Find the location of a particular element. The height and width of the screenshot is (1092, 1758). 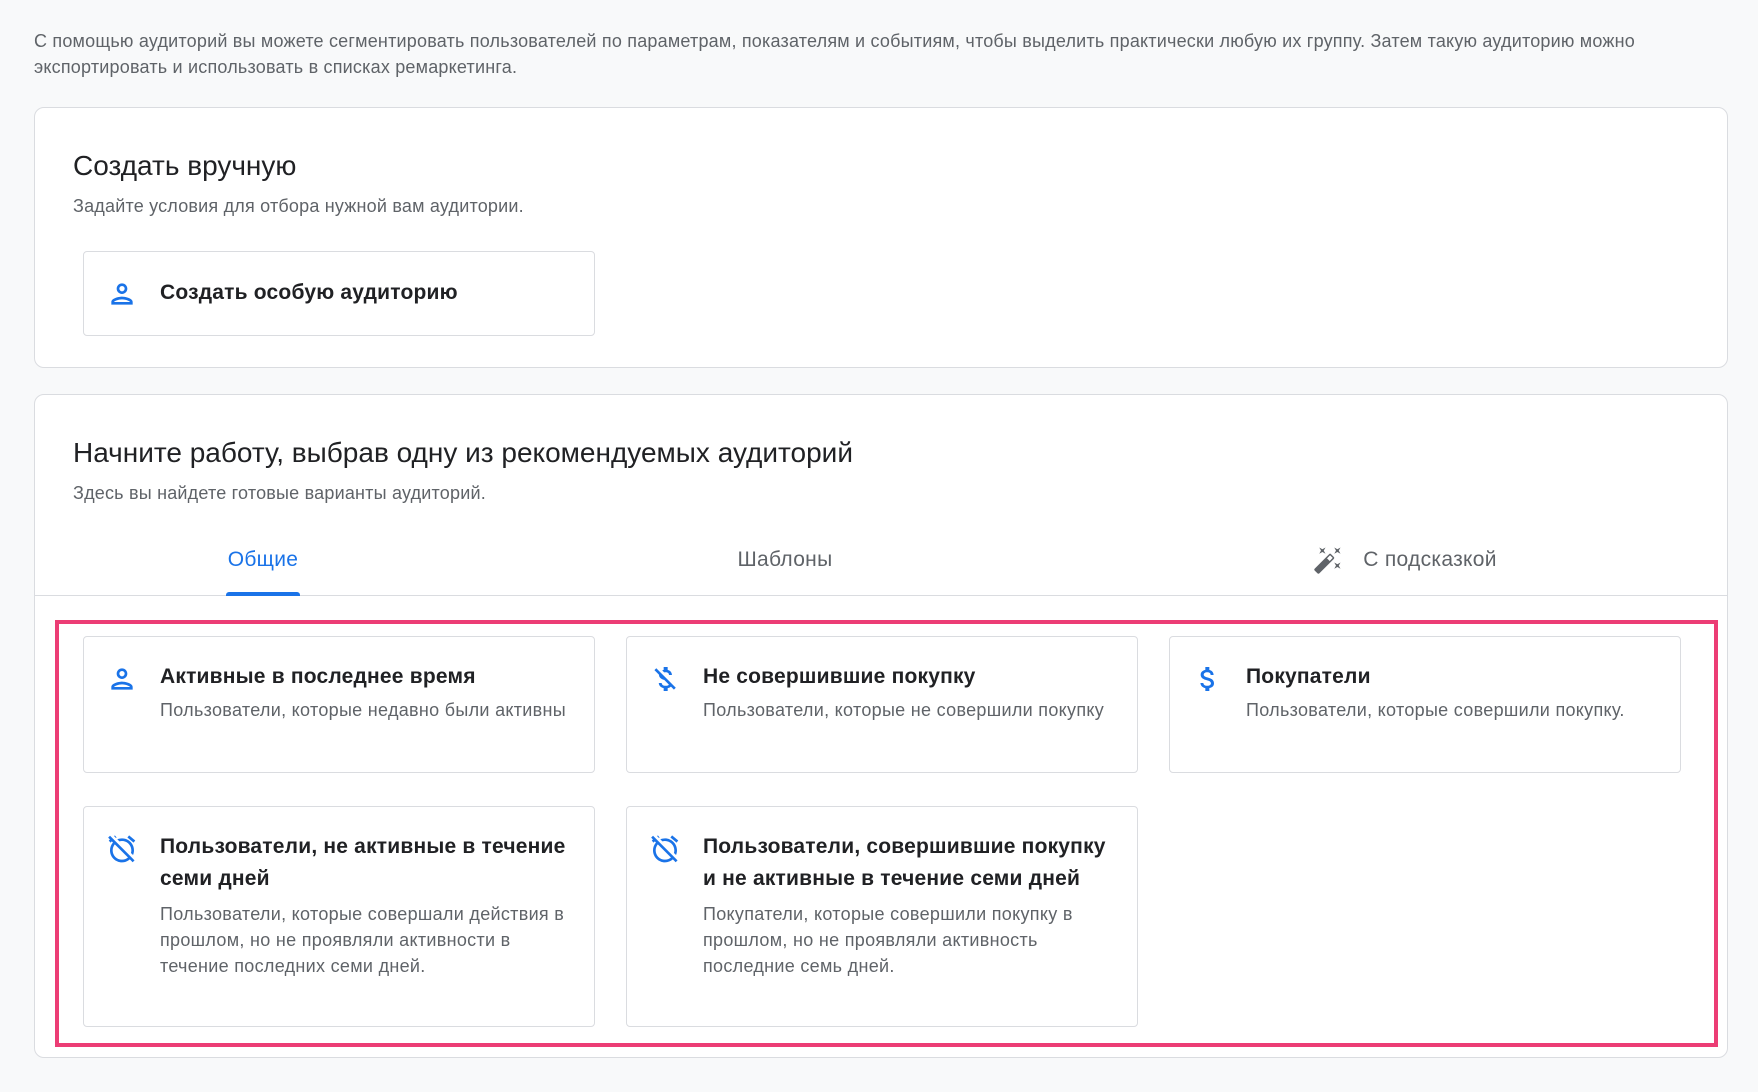

tab-general-label: Общие is located at coordinates (263, 559).